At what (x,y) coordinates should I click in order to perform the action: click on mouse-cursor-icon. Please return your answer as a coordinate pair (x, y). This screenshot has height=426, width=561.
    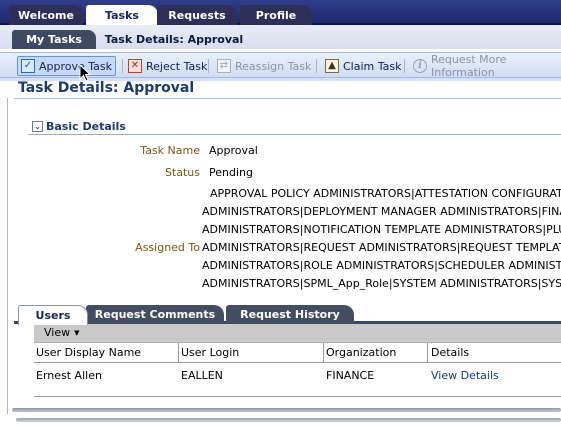
    Looking at the image, I should click on (85, 73).